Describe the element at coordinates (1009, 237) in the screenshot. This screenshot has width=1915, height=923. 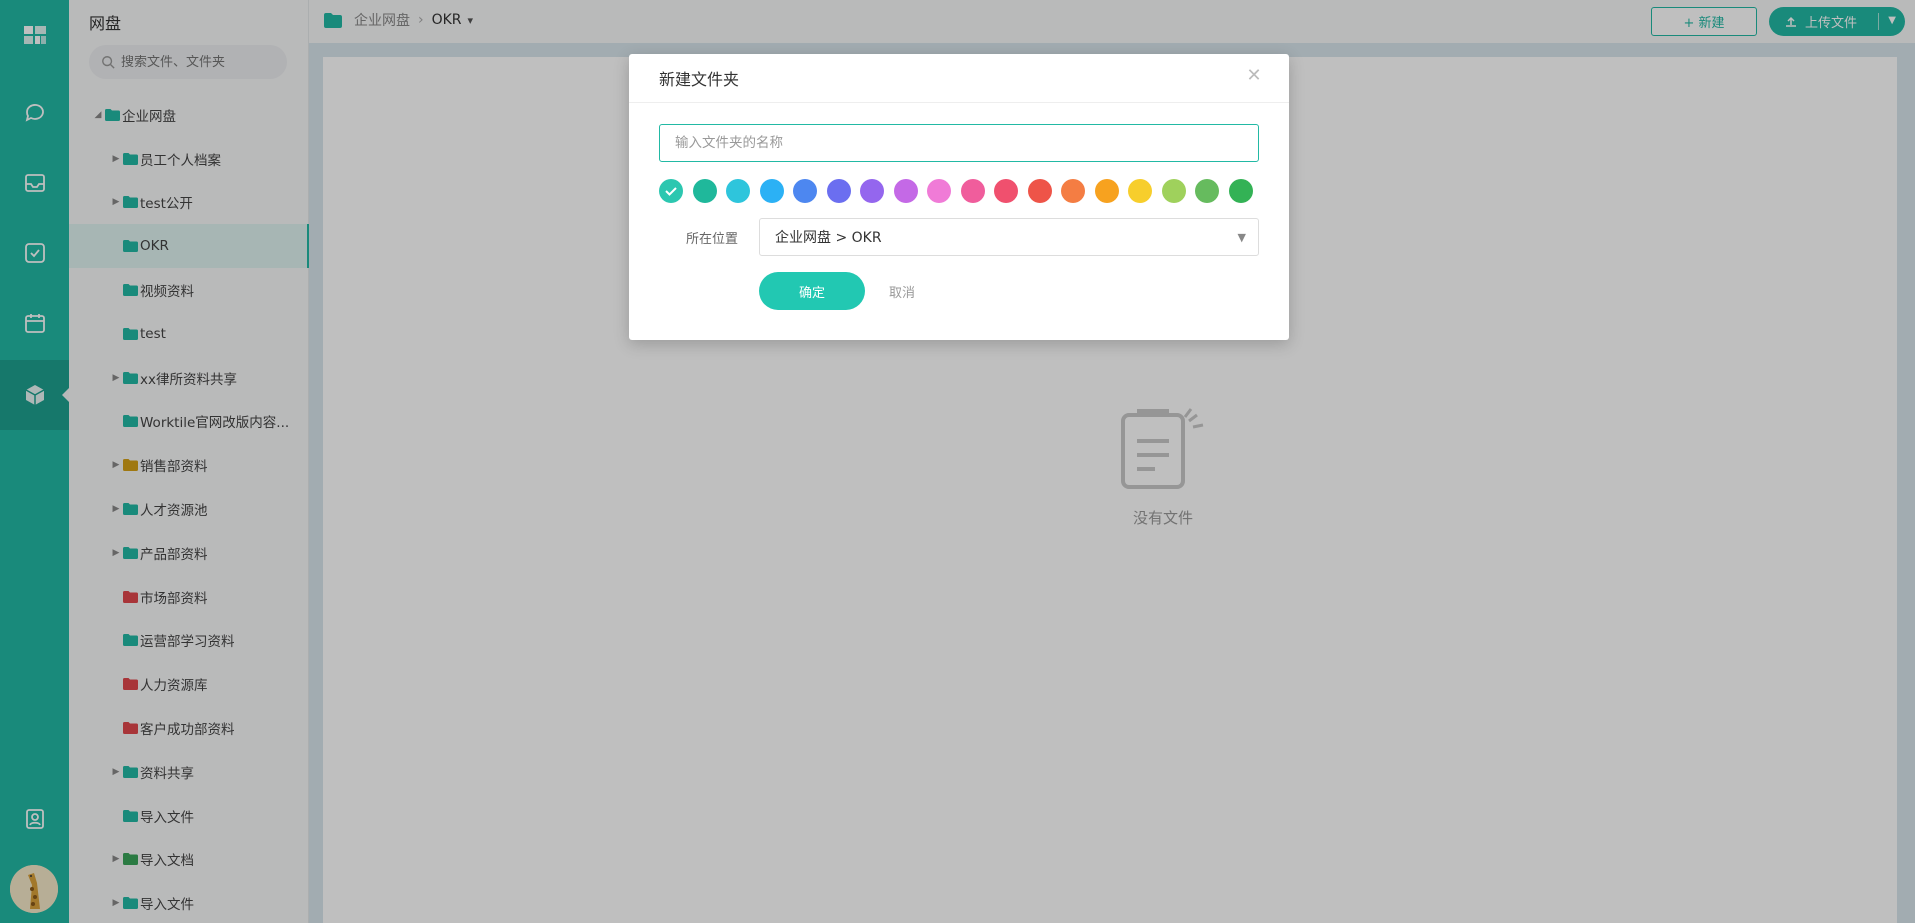
I see `location-select: 企业网盘 > OKR ▼` at that location.